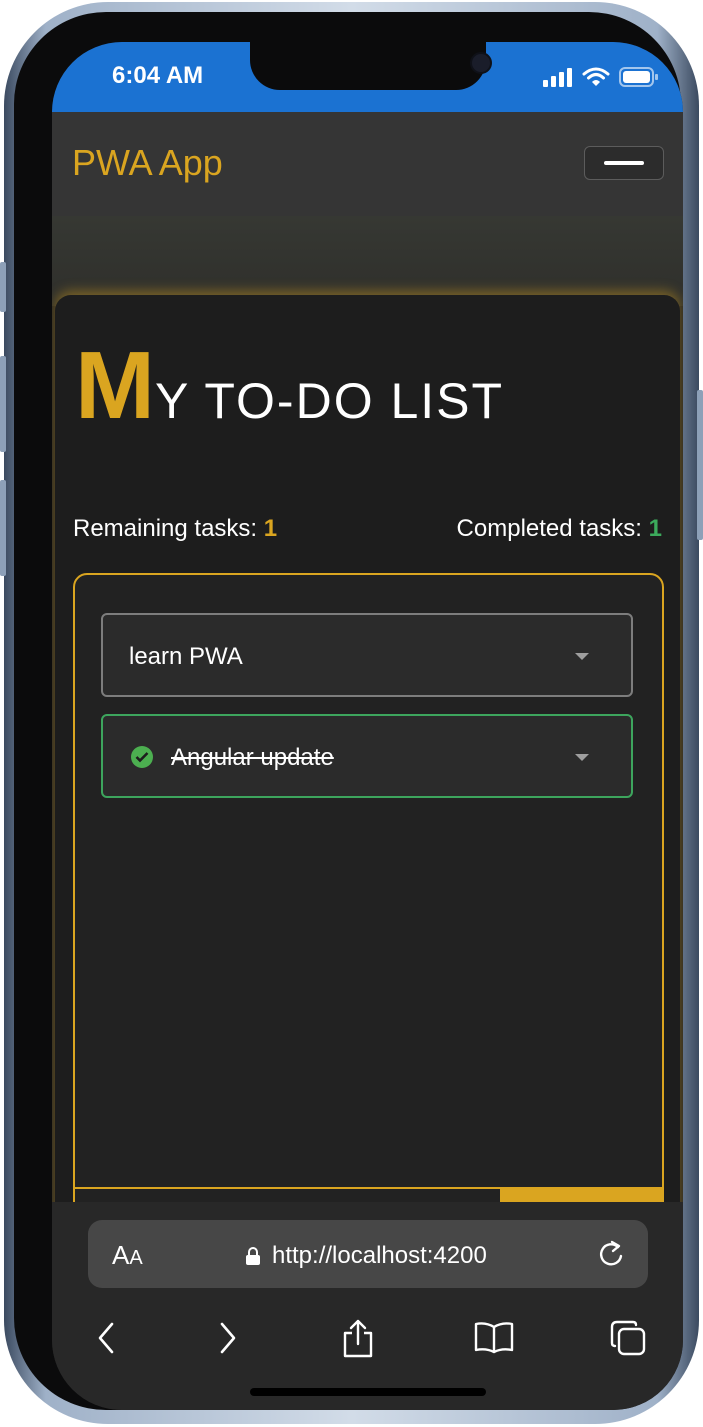  What do you see at coordinates (186, 656) in the screenshot?
I see `todo-text: learn PWA` at bounding box center [186, 656].